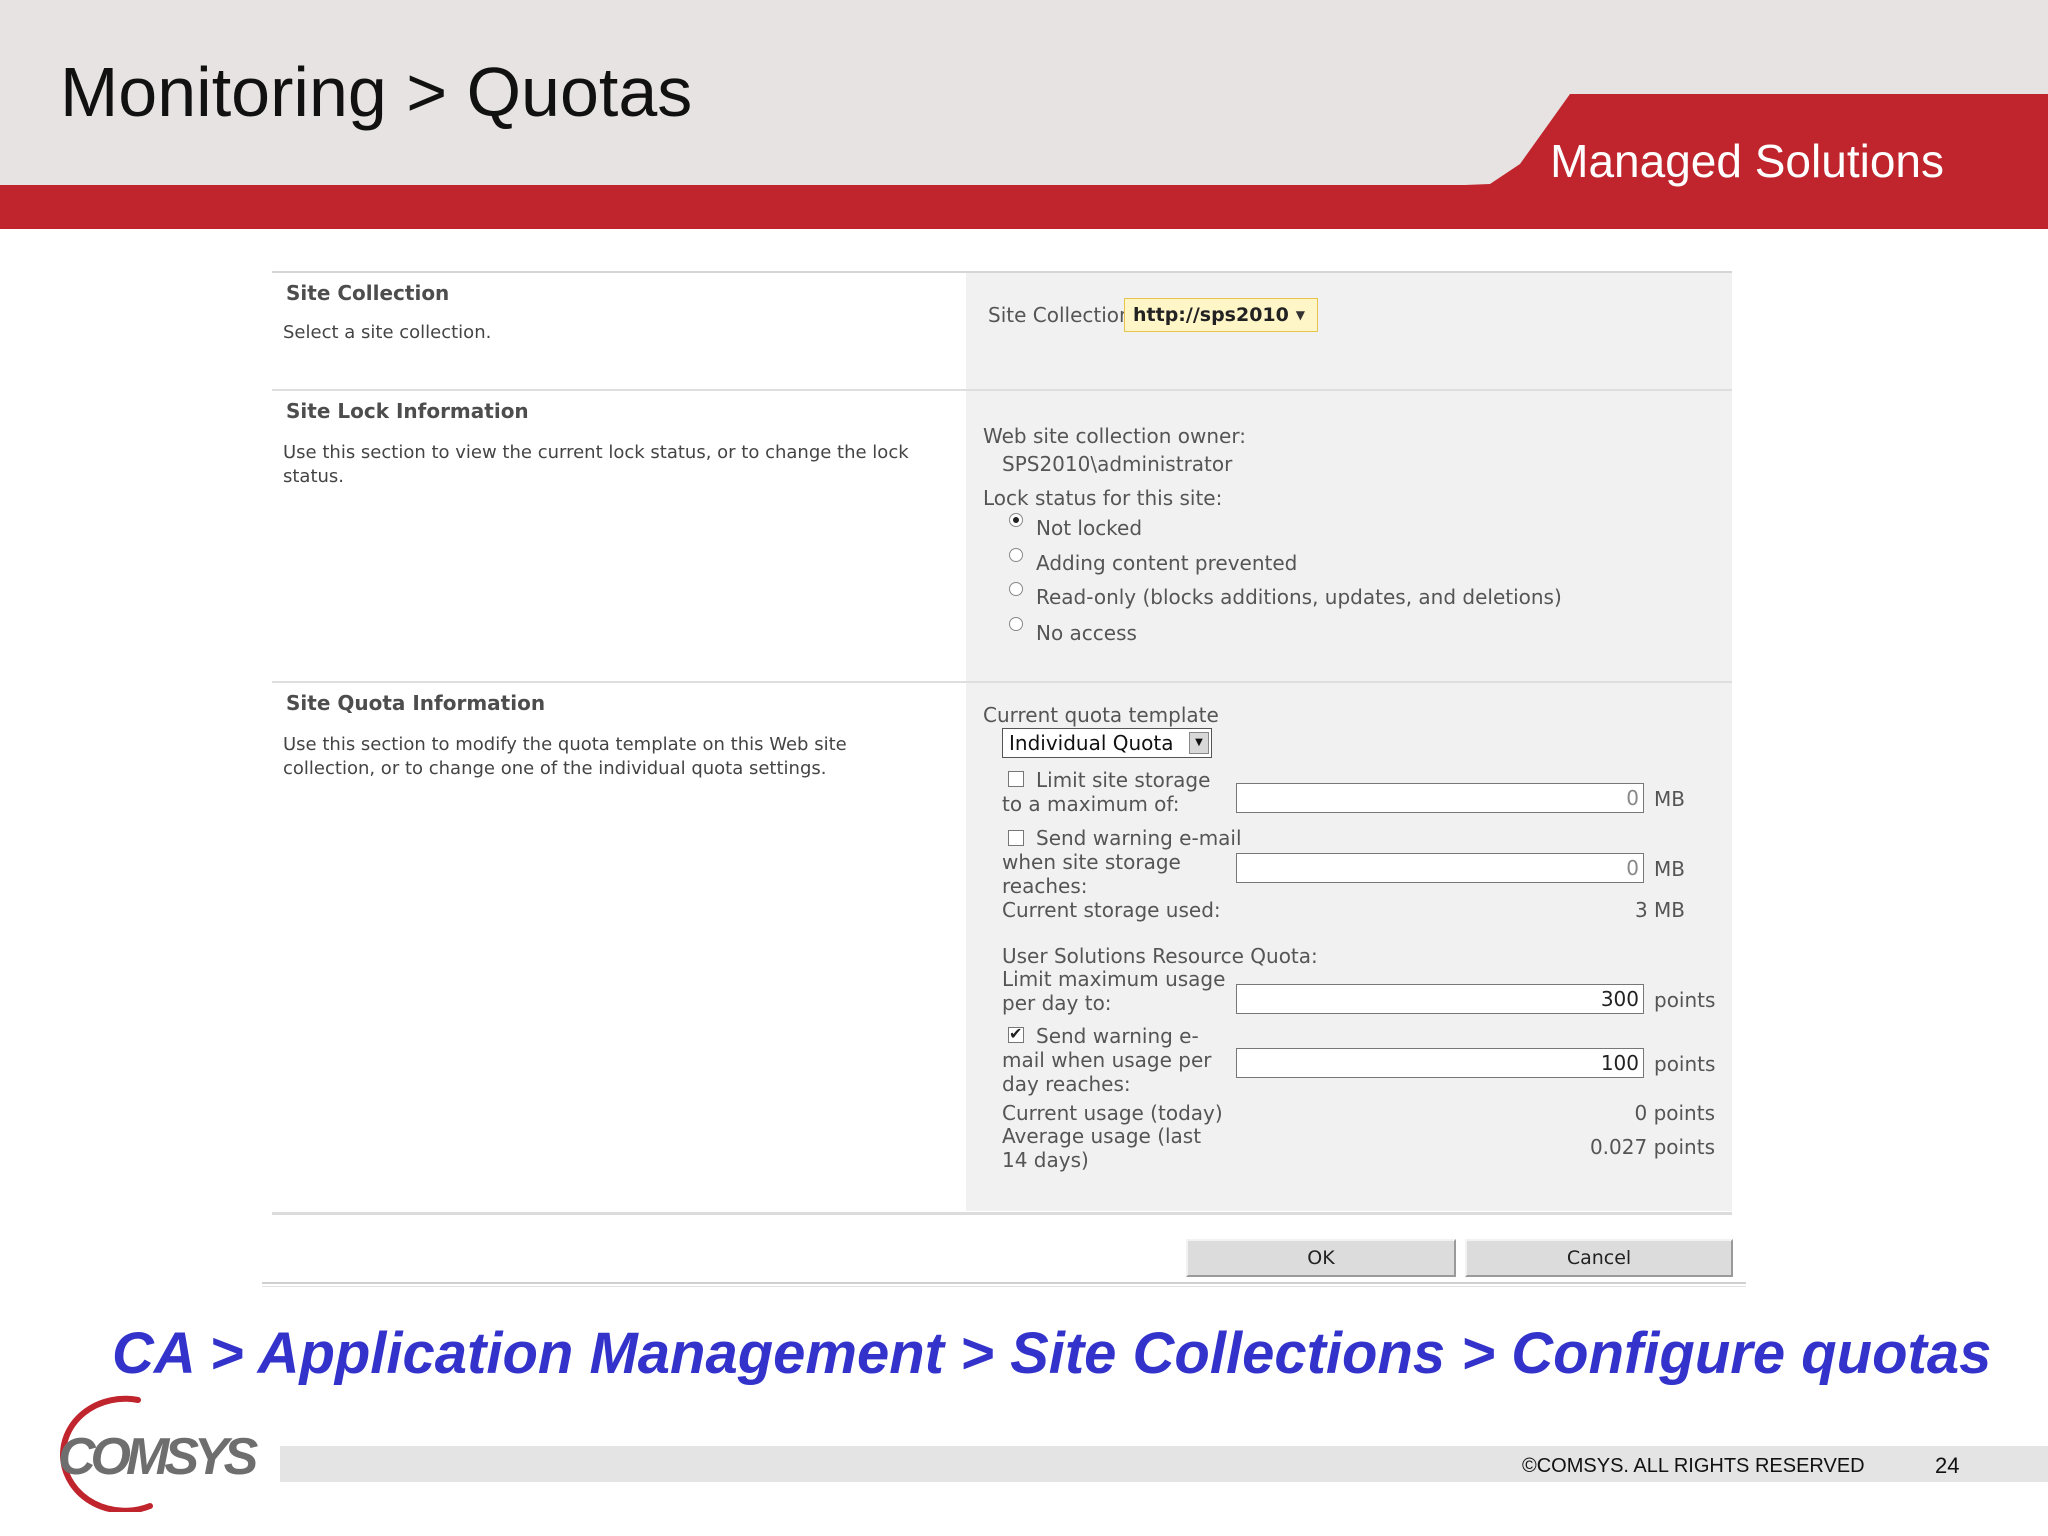 The width and height of the screenshot is (2048, 1536). I want to click on copyright-text: ©COMSYS. ALL RIGHTS RESERVED, so click(1693, 1466).